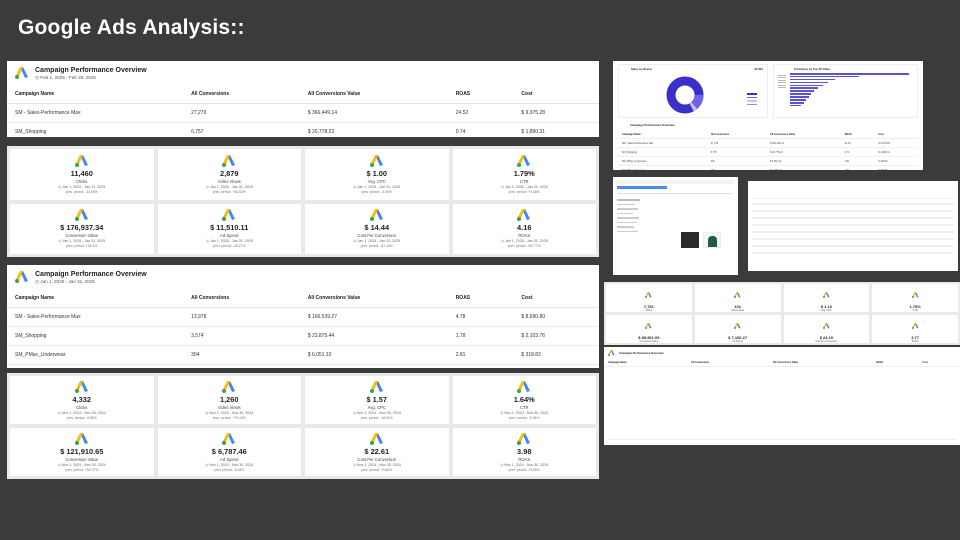 Image resolution: width=960 pixels, height=540 pixels. Describe the element at coordinates (95, 129) in the screenshot. I see `cell: SM_Shopping` at that location.